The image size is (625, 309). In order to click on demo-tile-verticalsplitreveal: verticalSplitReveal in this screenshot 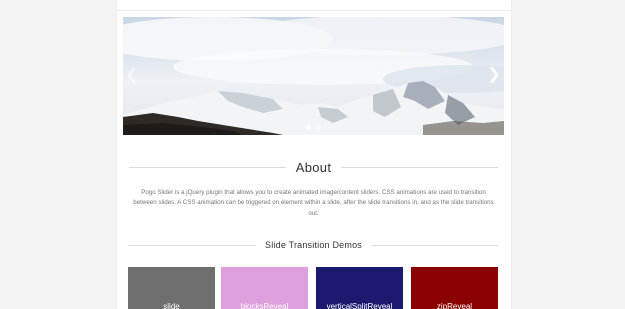, I will do `click(359, 288)`.